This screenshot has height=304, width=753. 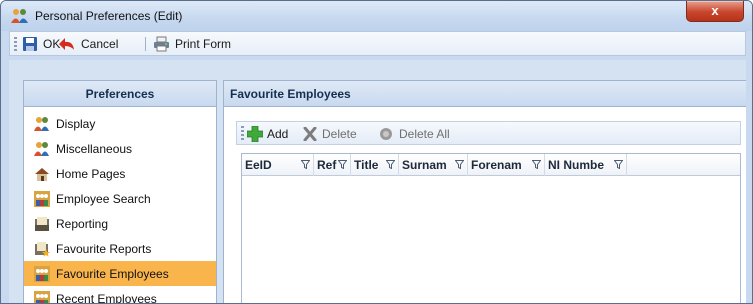 What do you see at coordinates (106, 297) in the screenshot?
I see `preference-item-label: Recent Employees` at bounding box center [106, 297].